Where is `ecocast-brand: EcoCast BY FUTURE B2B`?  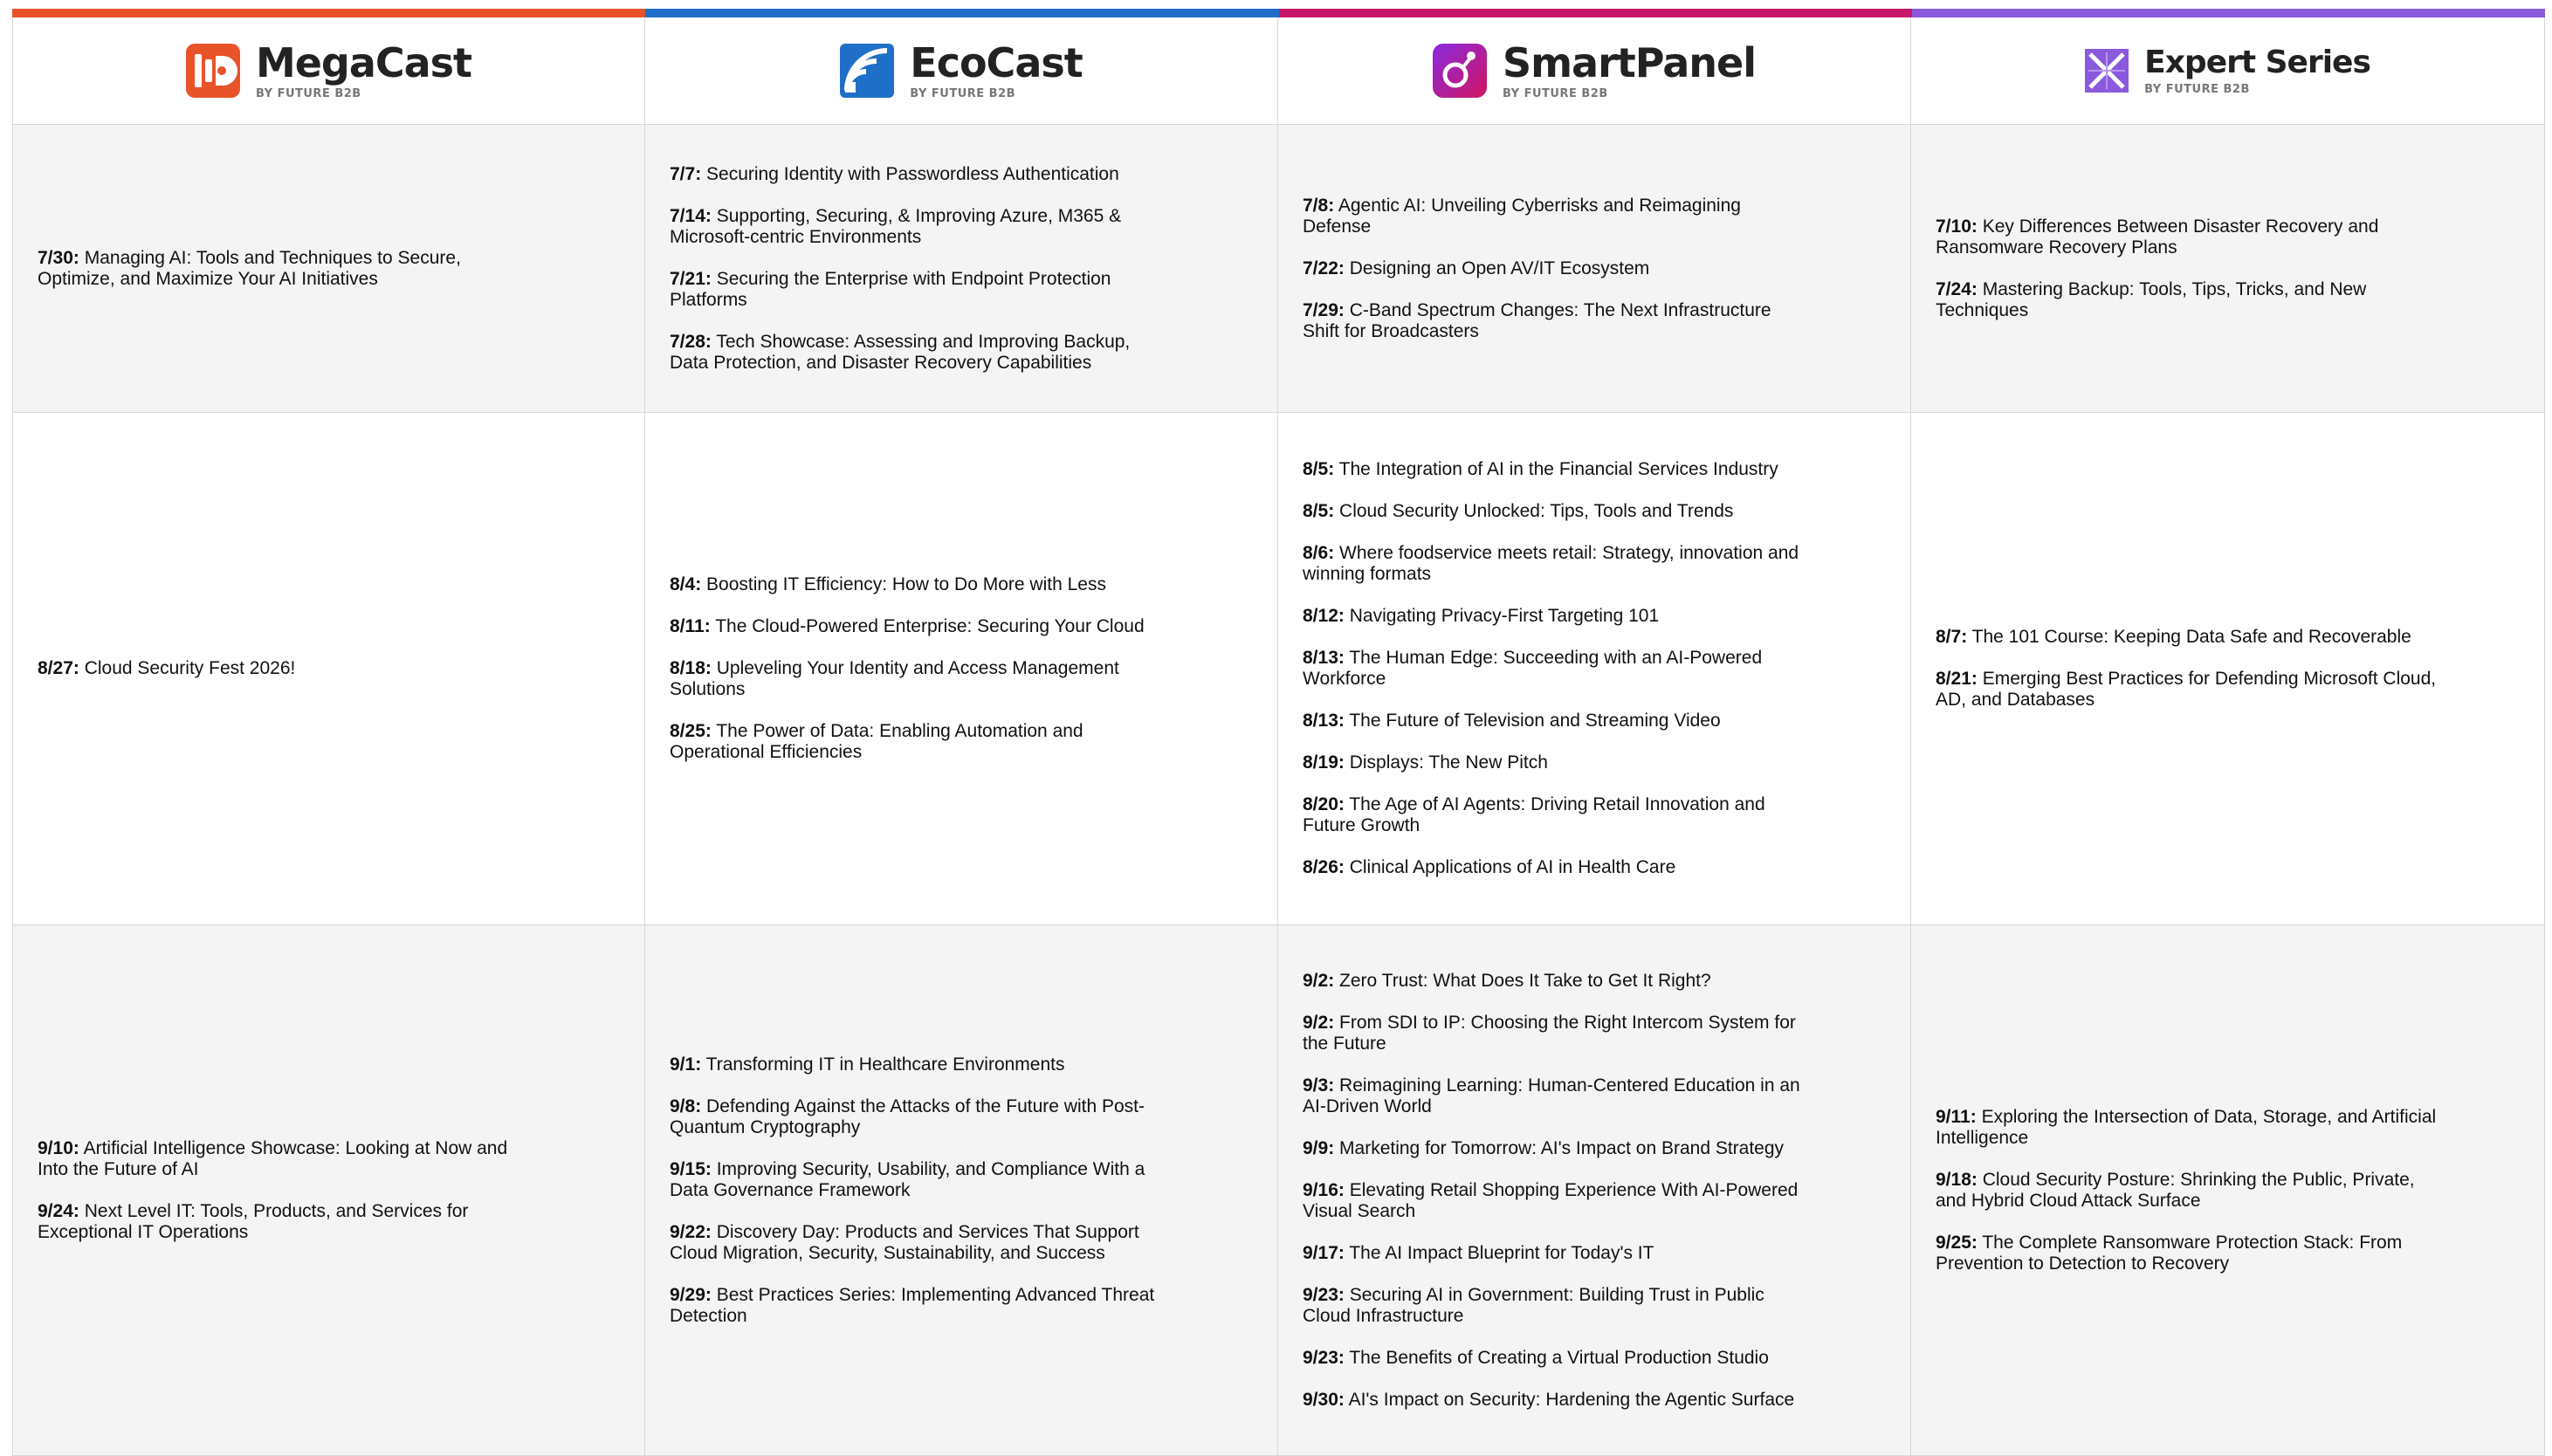
ecocast-brand: EcoCast BY FUTURE B2B is located at coordinates (961, 69).